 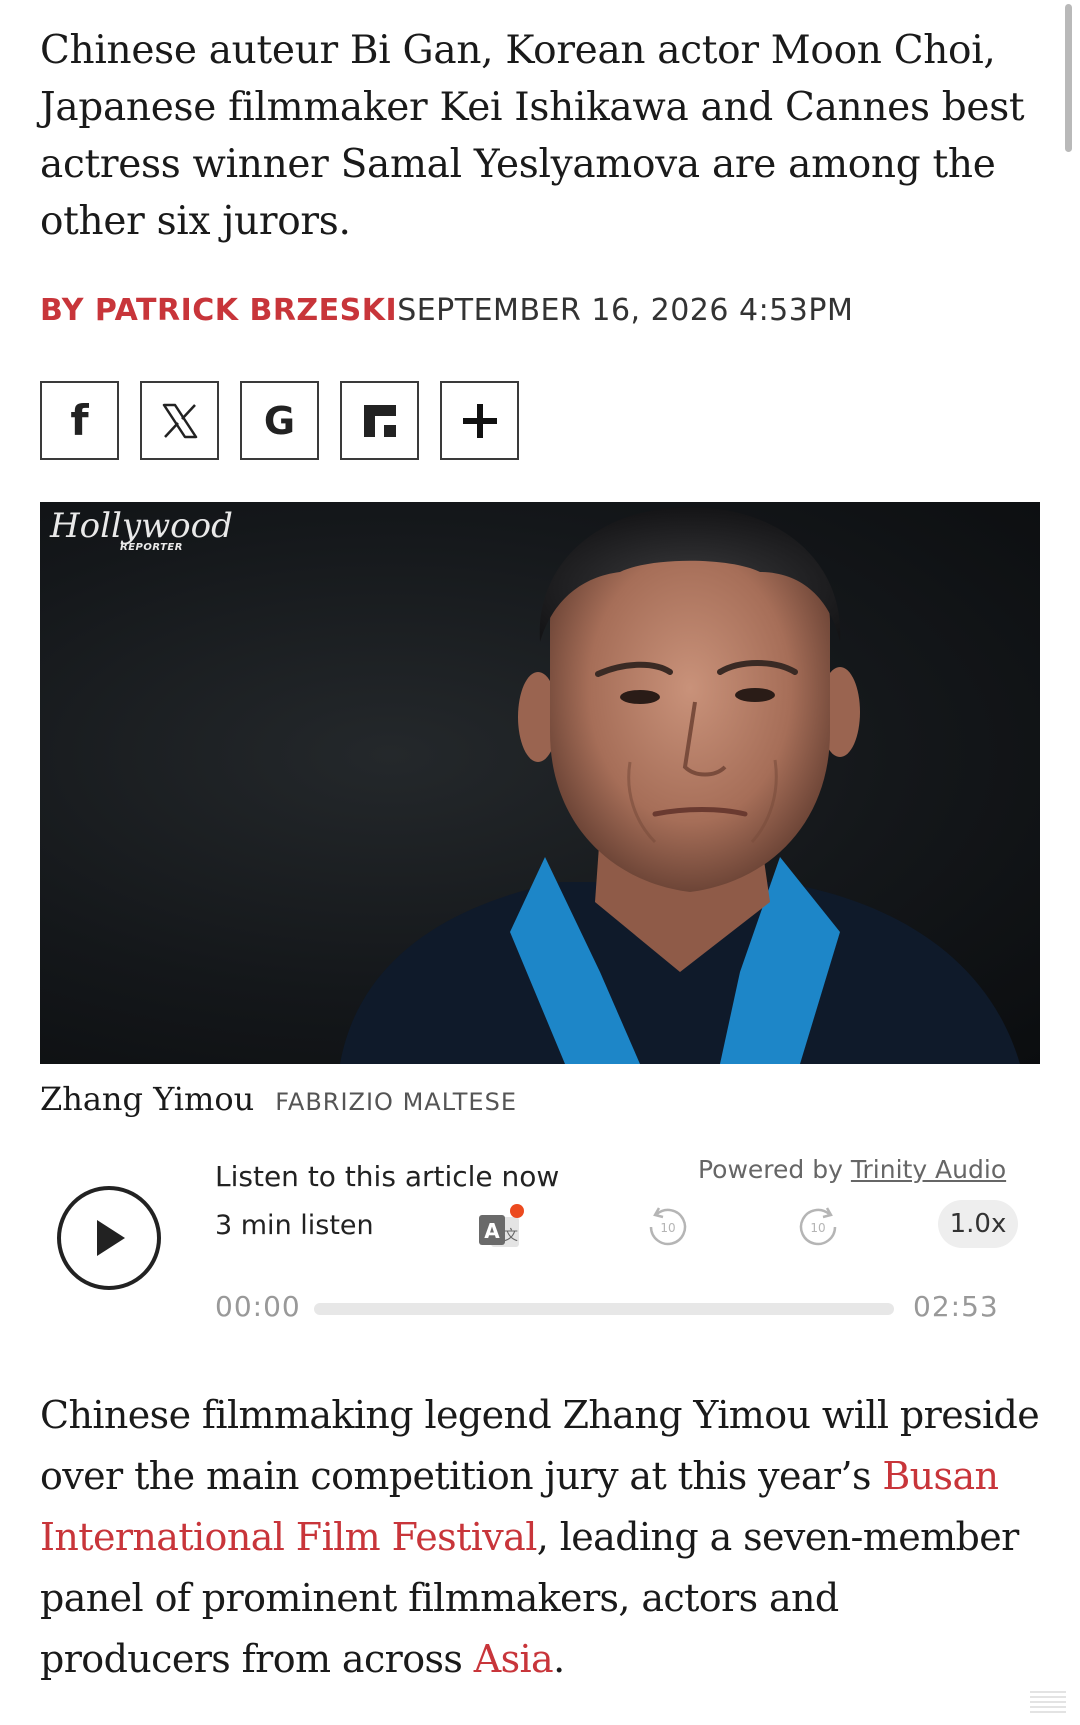 I want to click on play-icon, so click(x=111, y=1238).